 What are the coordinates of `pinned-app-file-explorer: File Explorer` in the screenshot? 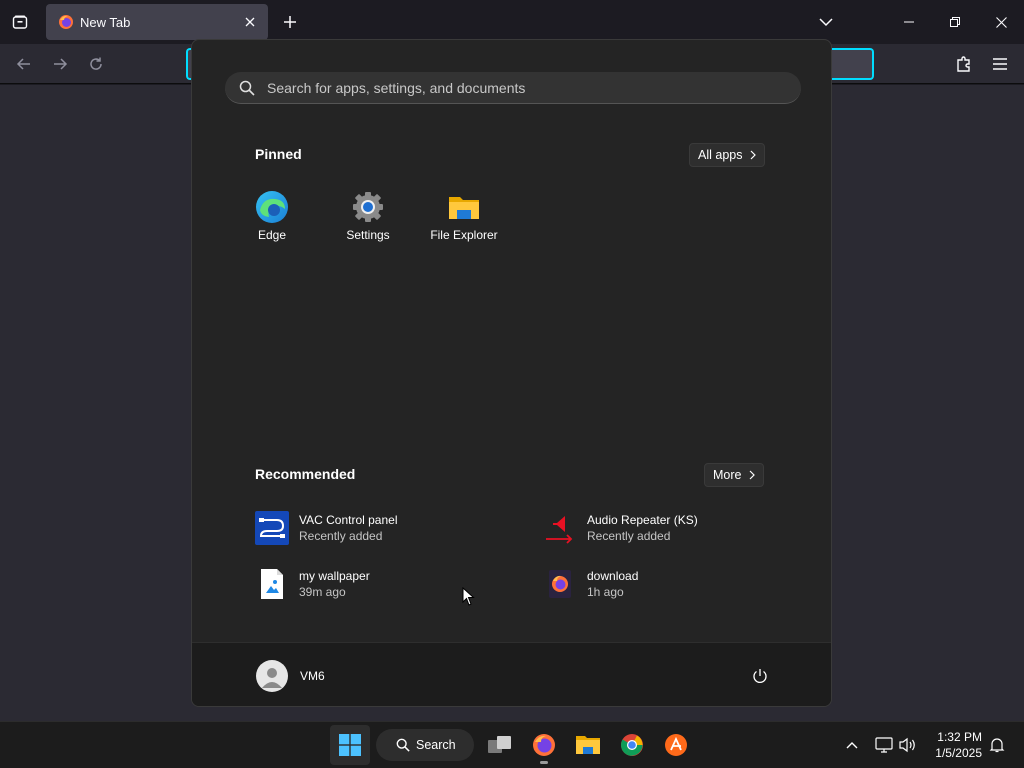 It's located at (464, 222).